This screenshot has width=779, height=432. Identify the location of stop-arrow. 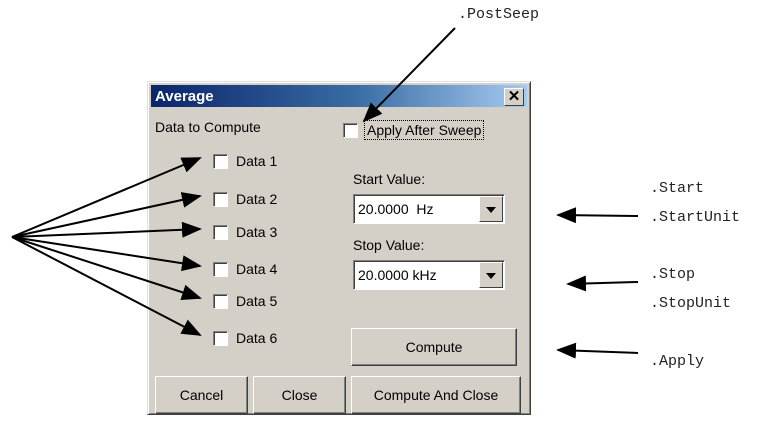
(602, 283).